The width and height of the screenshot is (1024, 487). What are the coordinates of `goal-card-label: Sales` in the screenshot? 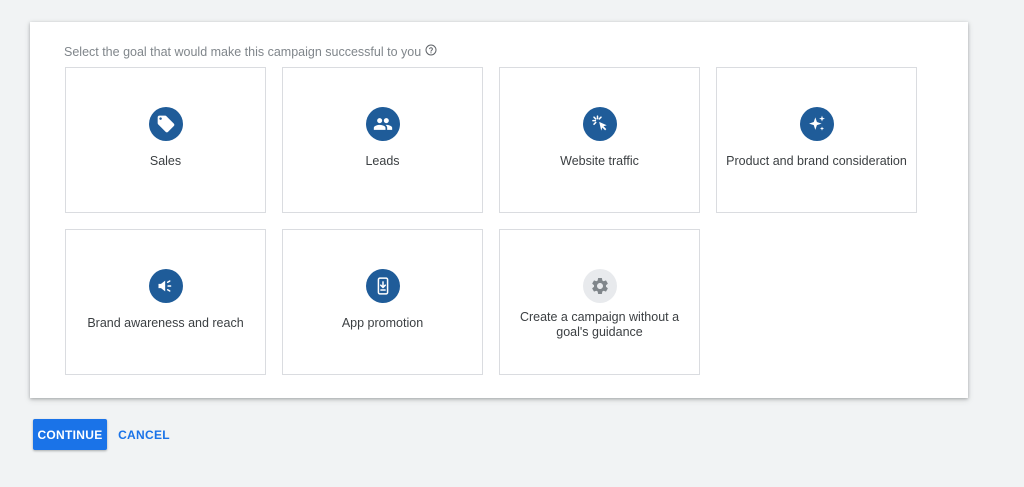 It's located at (165, 161).